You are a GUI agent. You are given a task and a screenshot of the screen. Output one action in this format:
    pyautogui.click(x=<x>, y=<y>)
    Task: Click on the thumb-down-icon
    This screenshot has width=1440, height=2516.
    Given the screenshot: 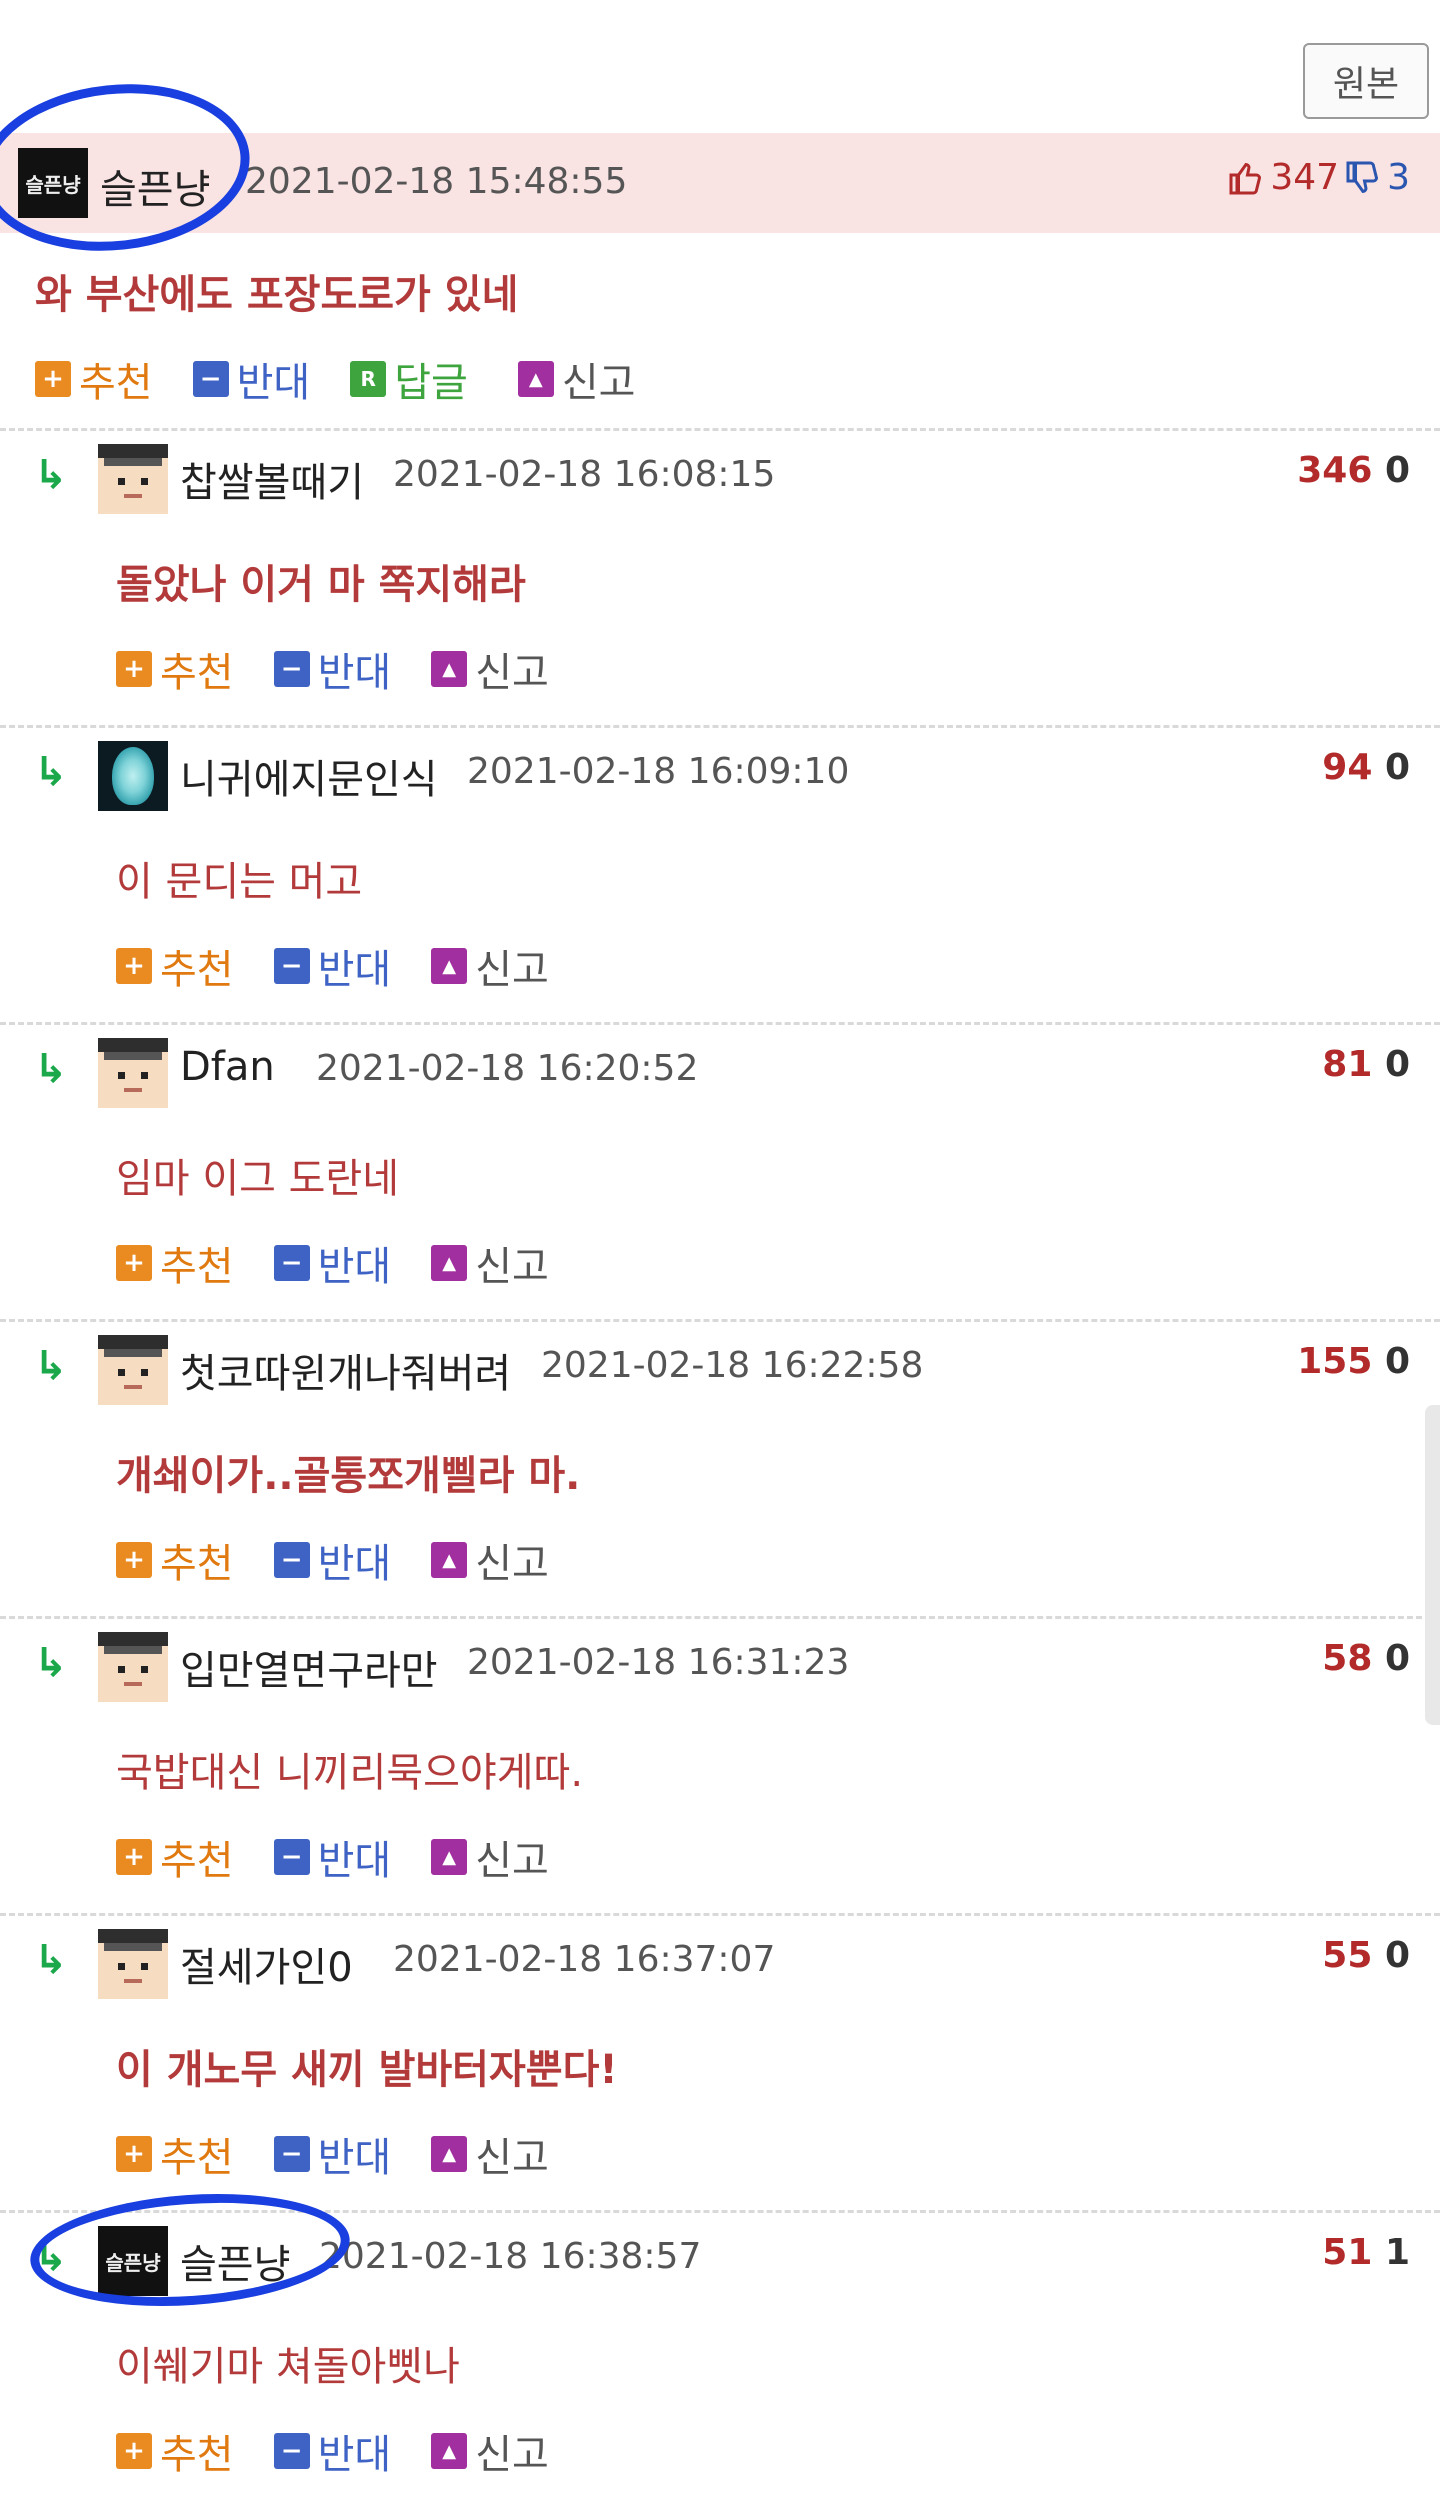 What is the action you would take?
    pyautogui.click(x=1363, y=178)
    